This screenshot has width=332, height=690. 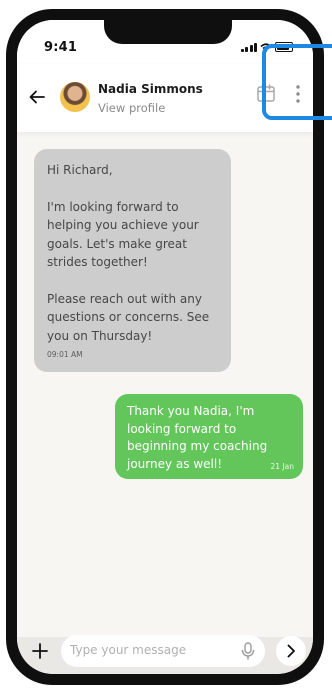 I want to click on message-timestamp: 09:01 AM, so click(x=65, y=354).